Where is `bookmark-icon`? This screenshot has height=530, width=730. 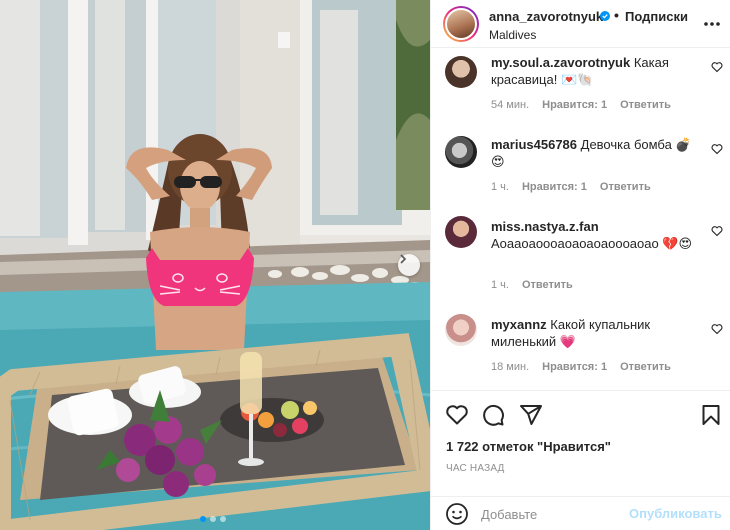
bookmark-icon is located at coordinates (711, 415).